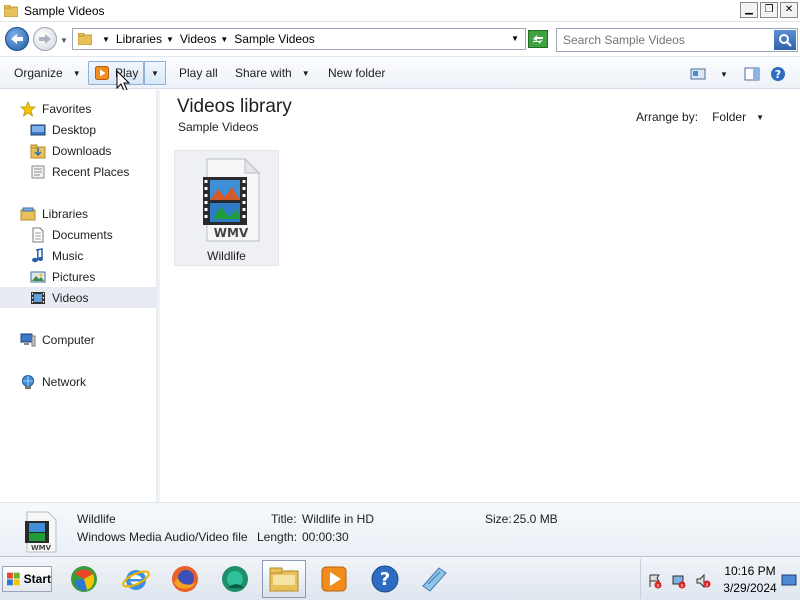 The height and width of the screenshot is (600, 800). I want to click on refresh-button, so click(538, 39).